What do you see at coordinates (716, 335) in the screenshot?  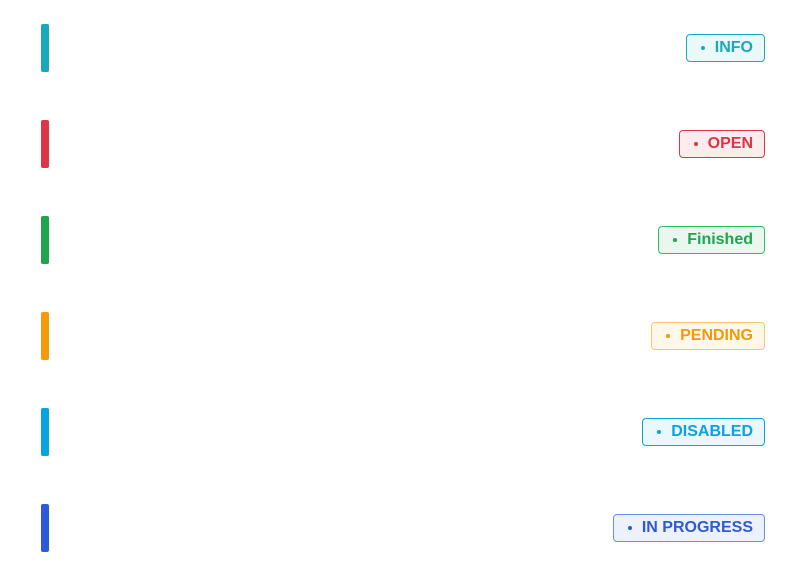 I see `status-badge-label: PENDING` at bounding box center [716, 335].